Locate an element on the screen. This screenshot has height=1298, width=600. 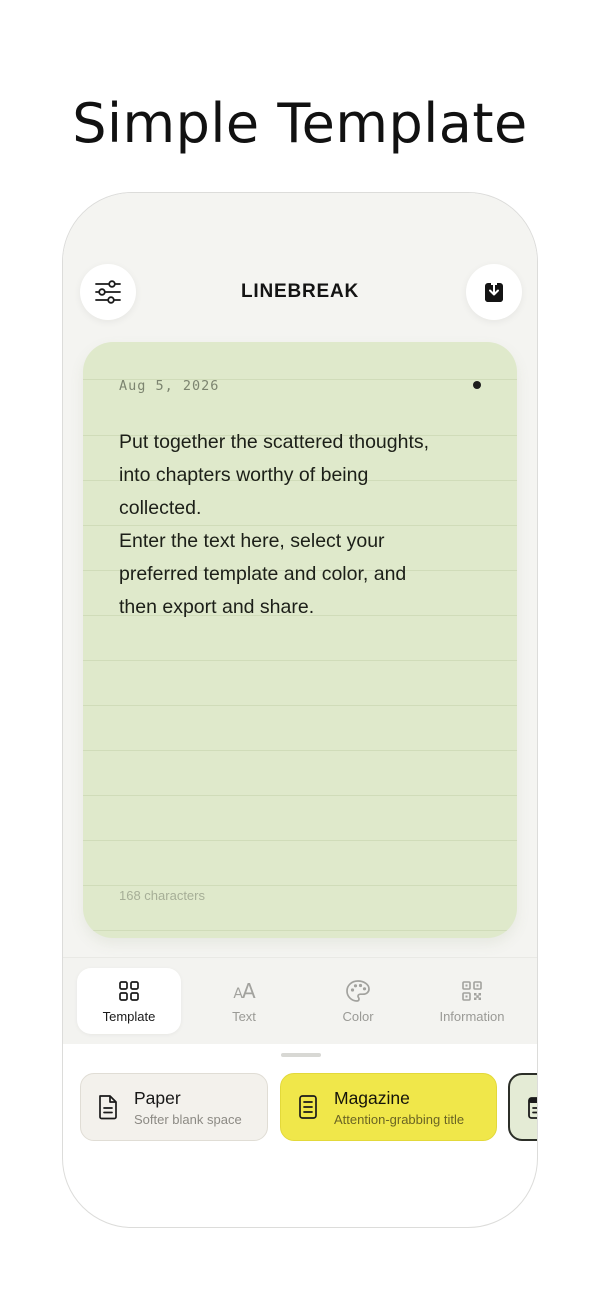
tab-information: Information is located at coordinates (472, 1001).